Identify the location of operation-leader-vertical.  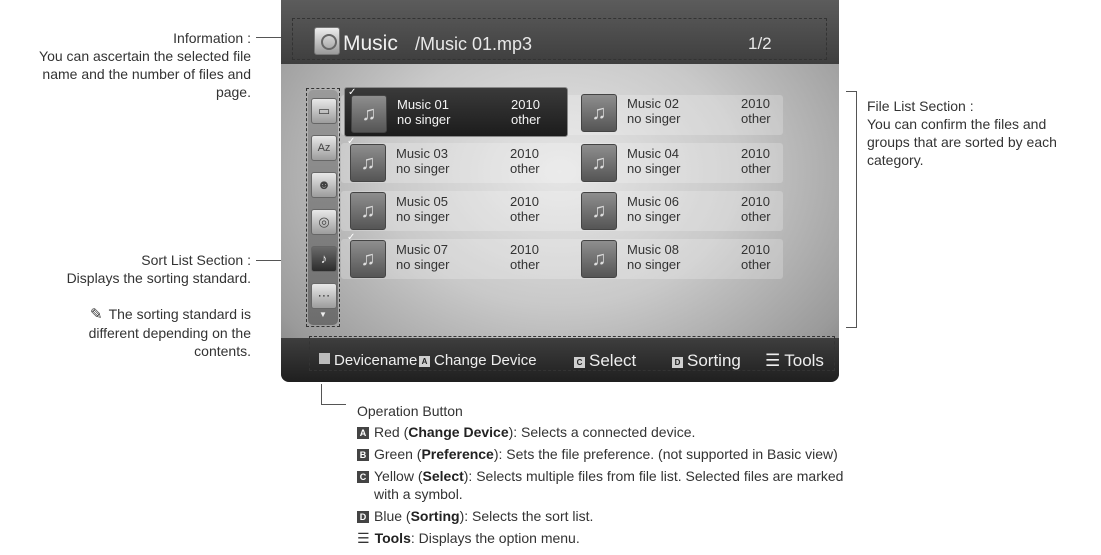
(321, 394).